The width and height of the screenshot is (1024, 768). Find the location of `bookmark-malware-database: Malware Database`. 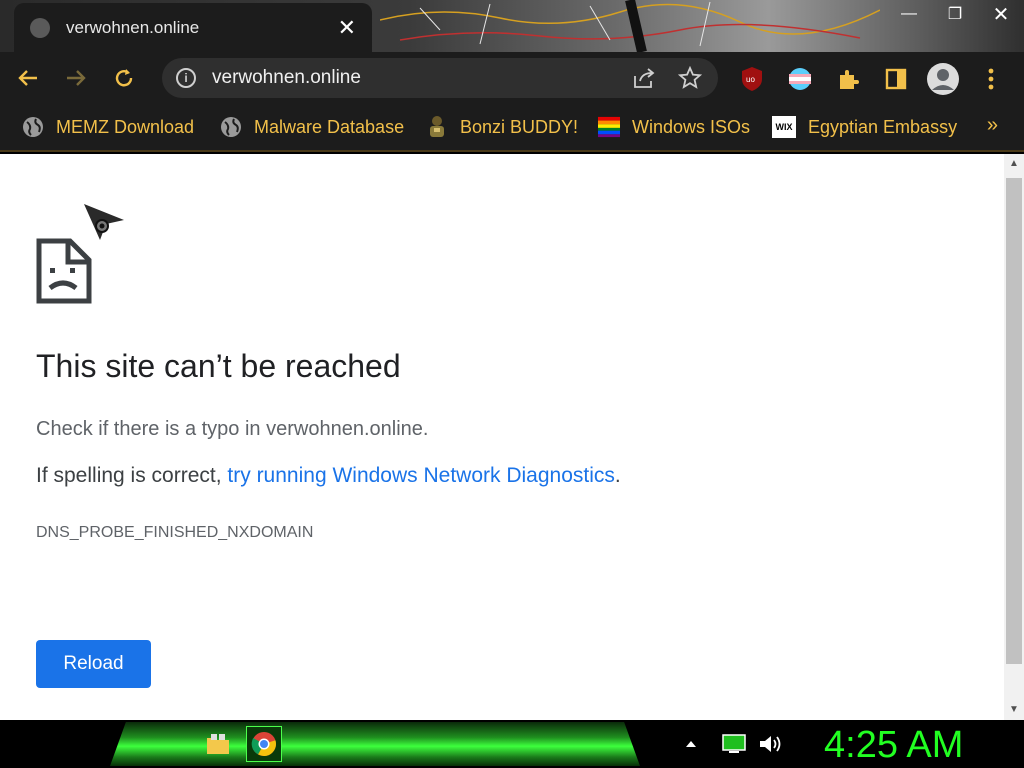

bookmark-malware-database: Malware Database is located at coordinates (312, 127).